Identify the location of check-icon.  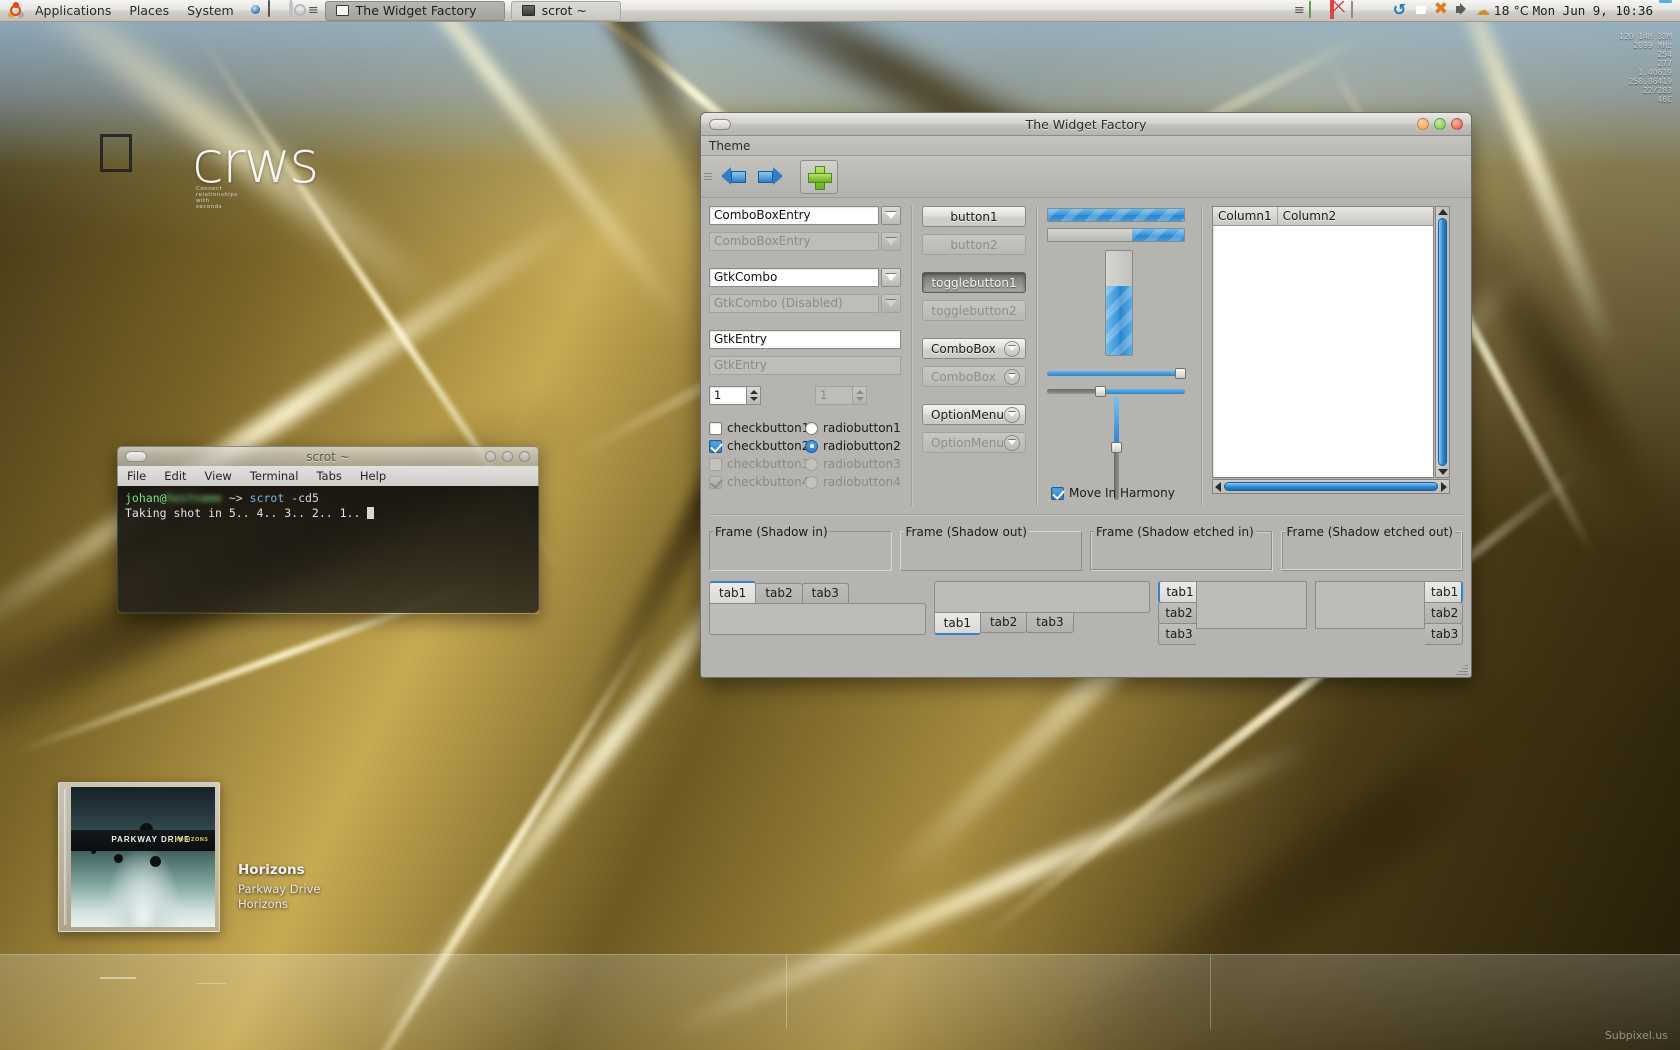
(1057, 493).